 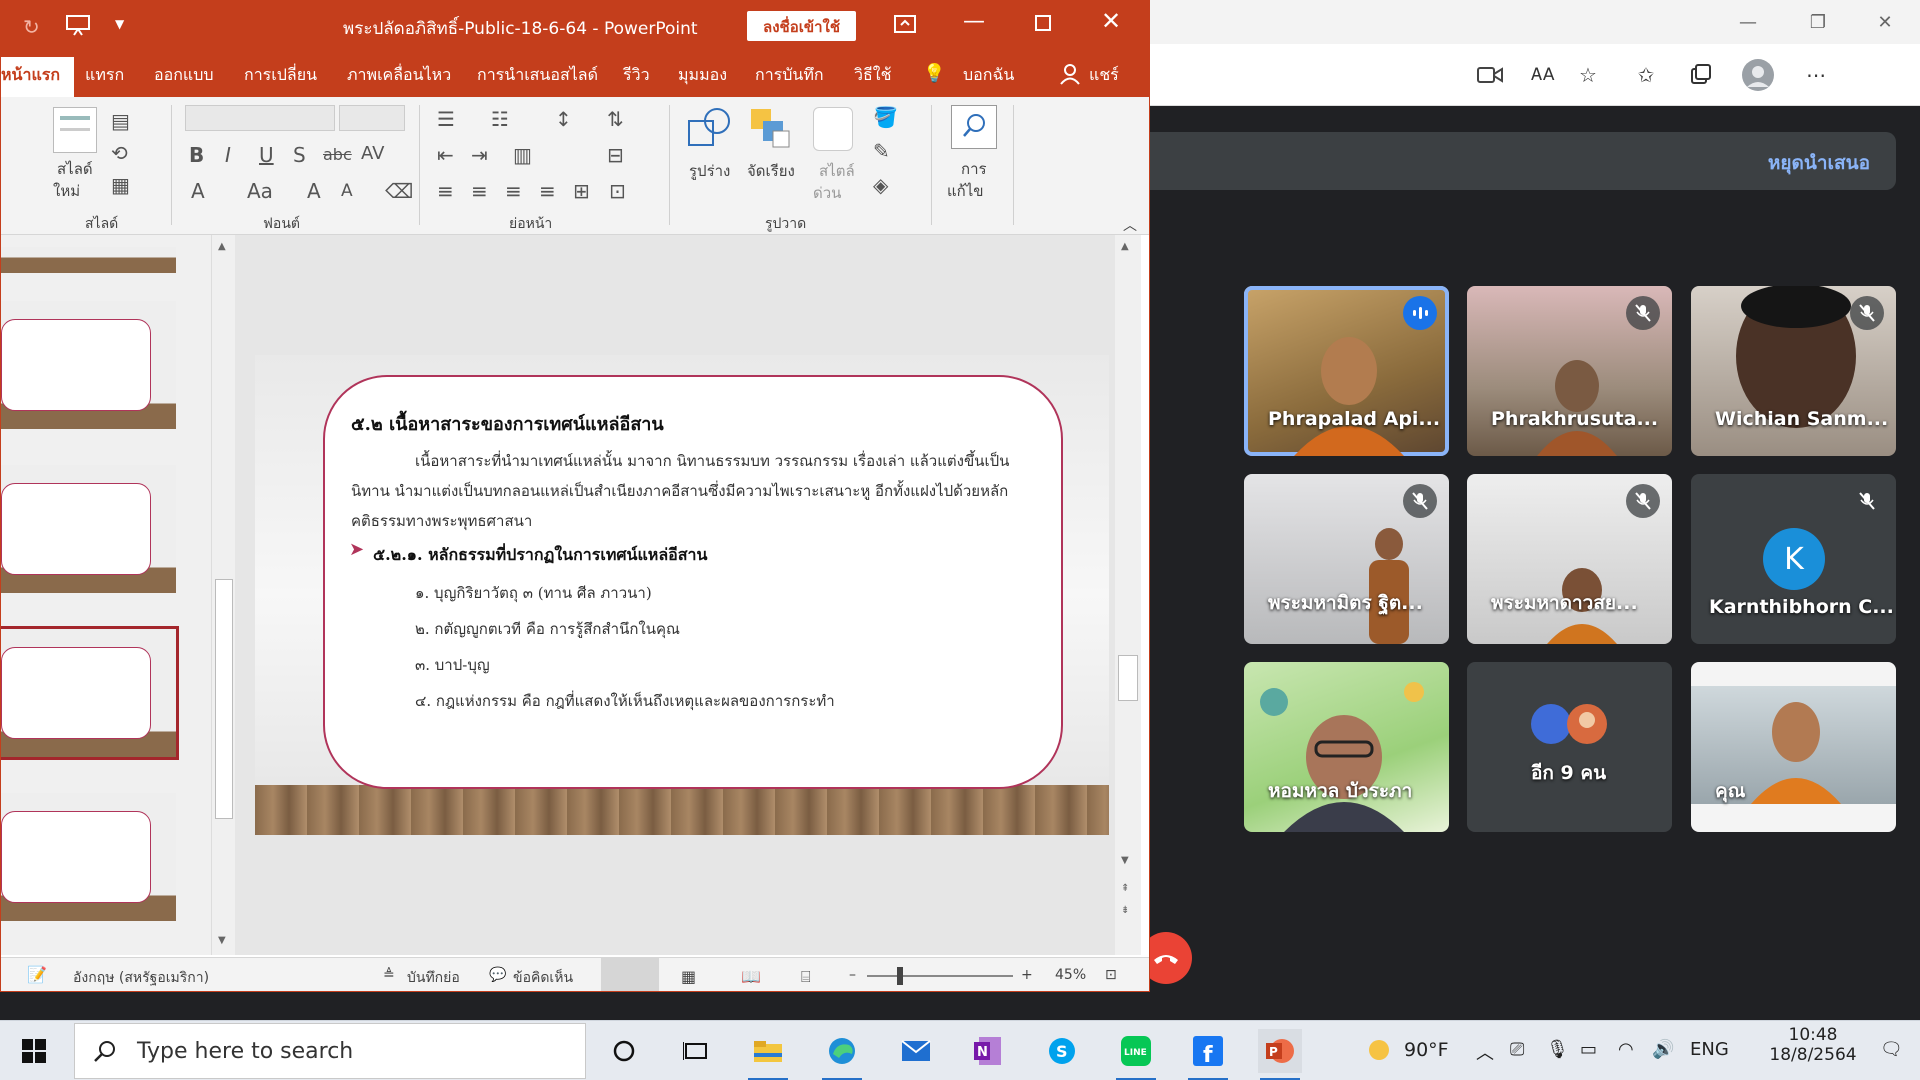 I want to click on microphone-icon: 🎙, so click(x=1557, y=1049).